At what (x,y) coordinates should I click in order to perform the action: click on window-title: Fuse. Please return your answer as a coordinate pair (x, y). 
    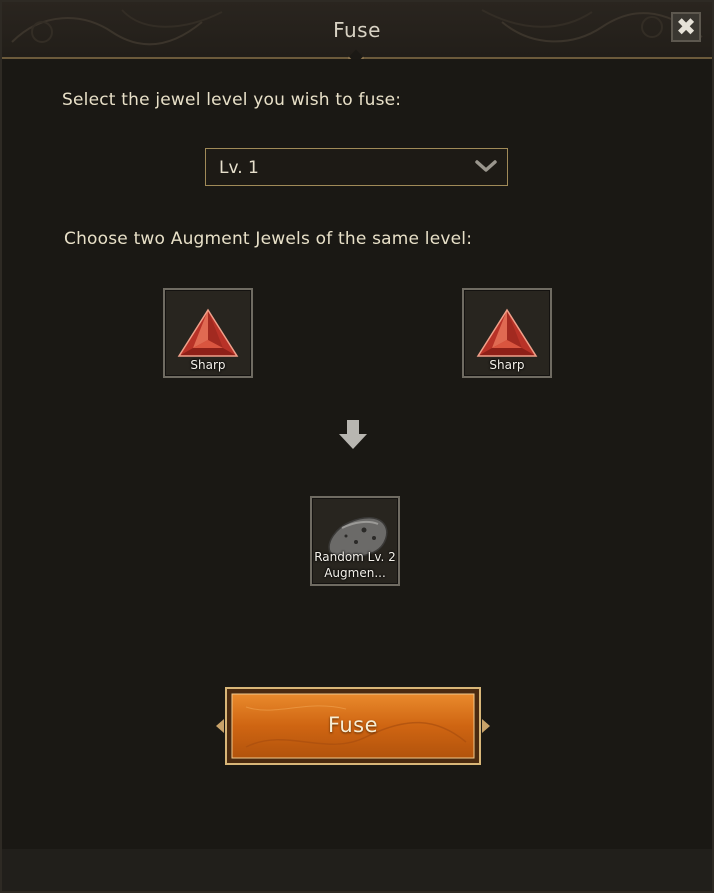
    Looking at the image, I should click on (357, 30).